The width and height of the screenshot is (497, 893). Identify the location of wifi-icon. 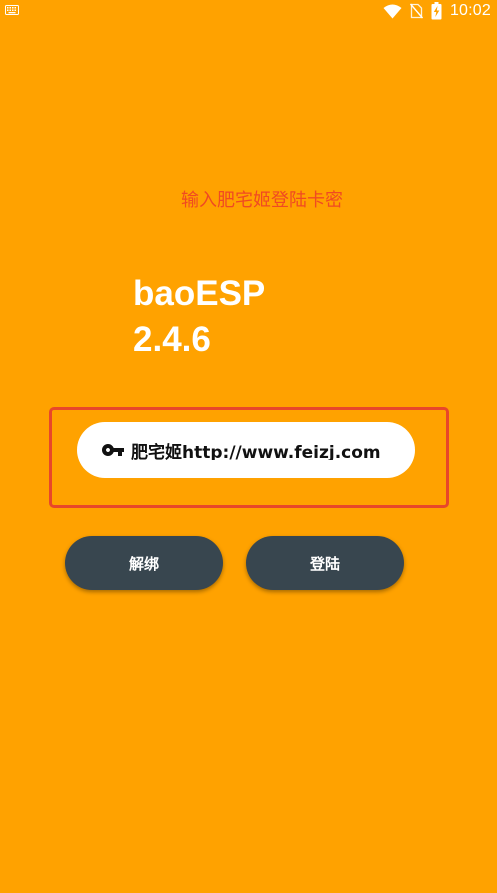
(392, 11).